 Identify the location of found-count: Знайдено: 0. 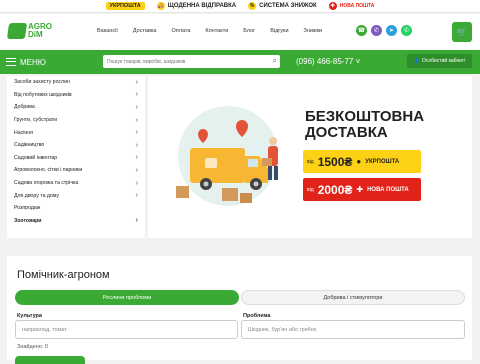
(32, 347).